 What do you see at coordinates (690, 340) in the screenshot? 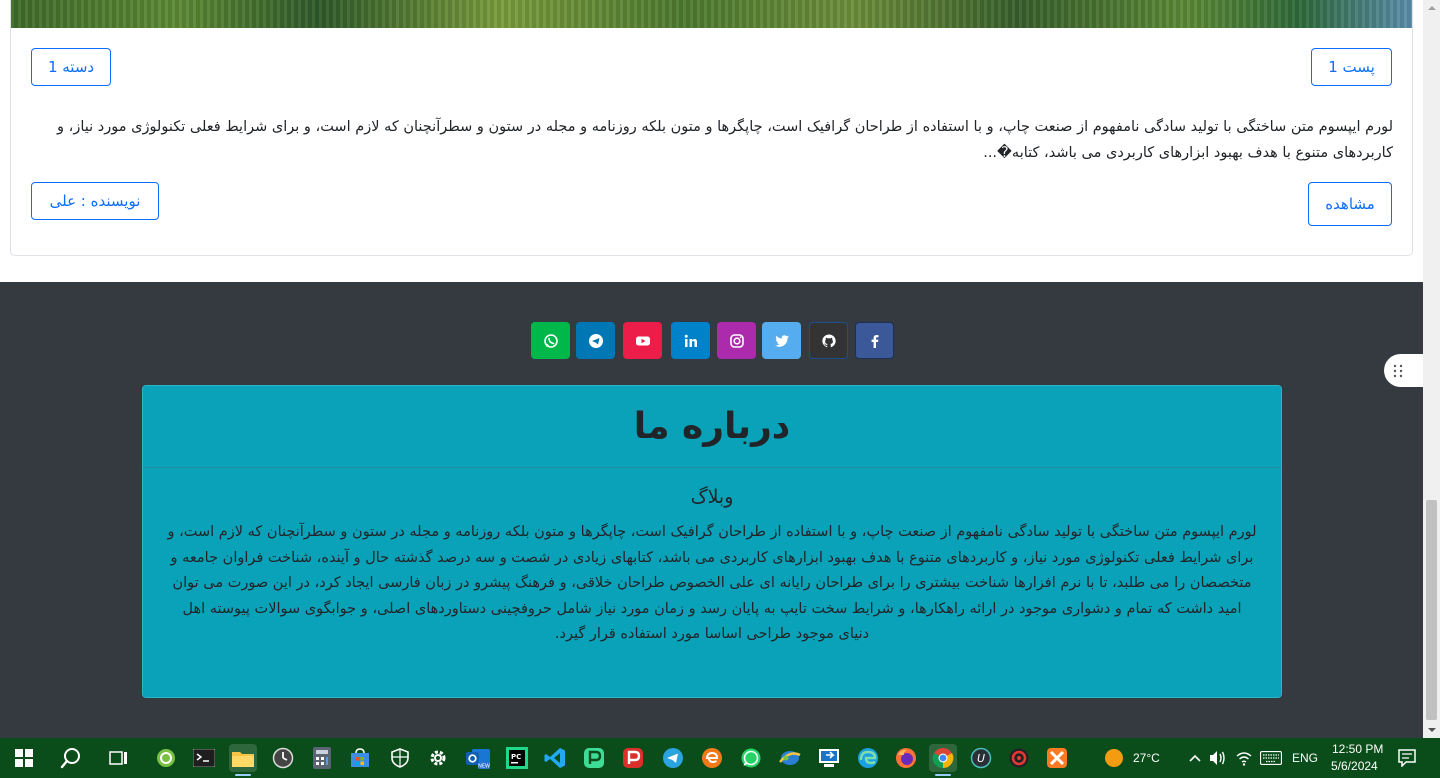
I see `linkedin-icon` at bounding box center [690, 340].